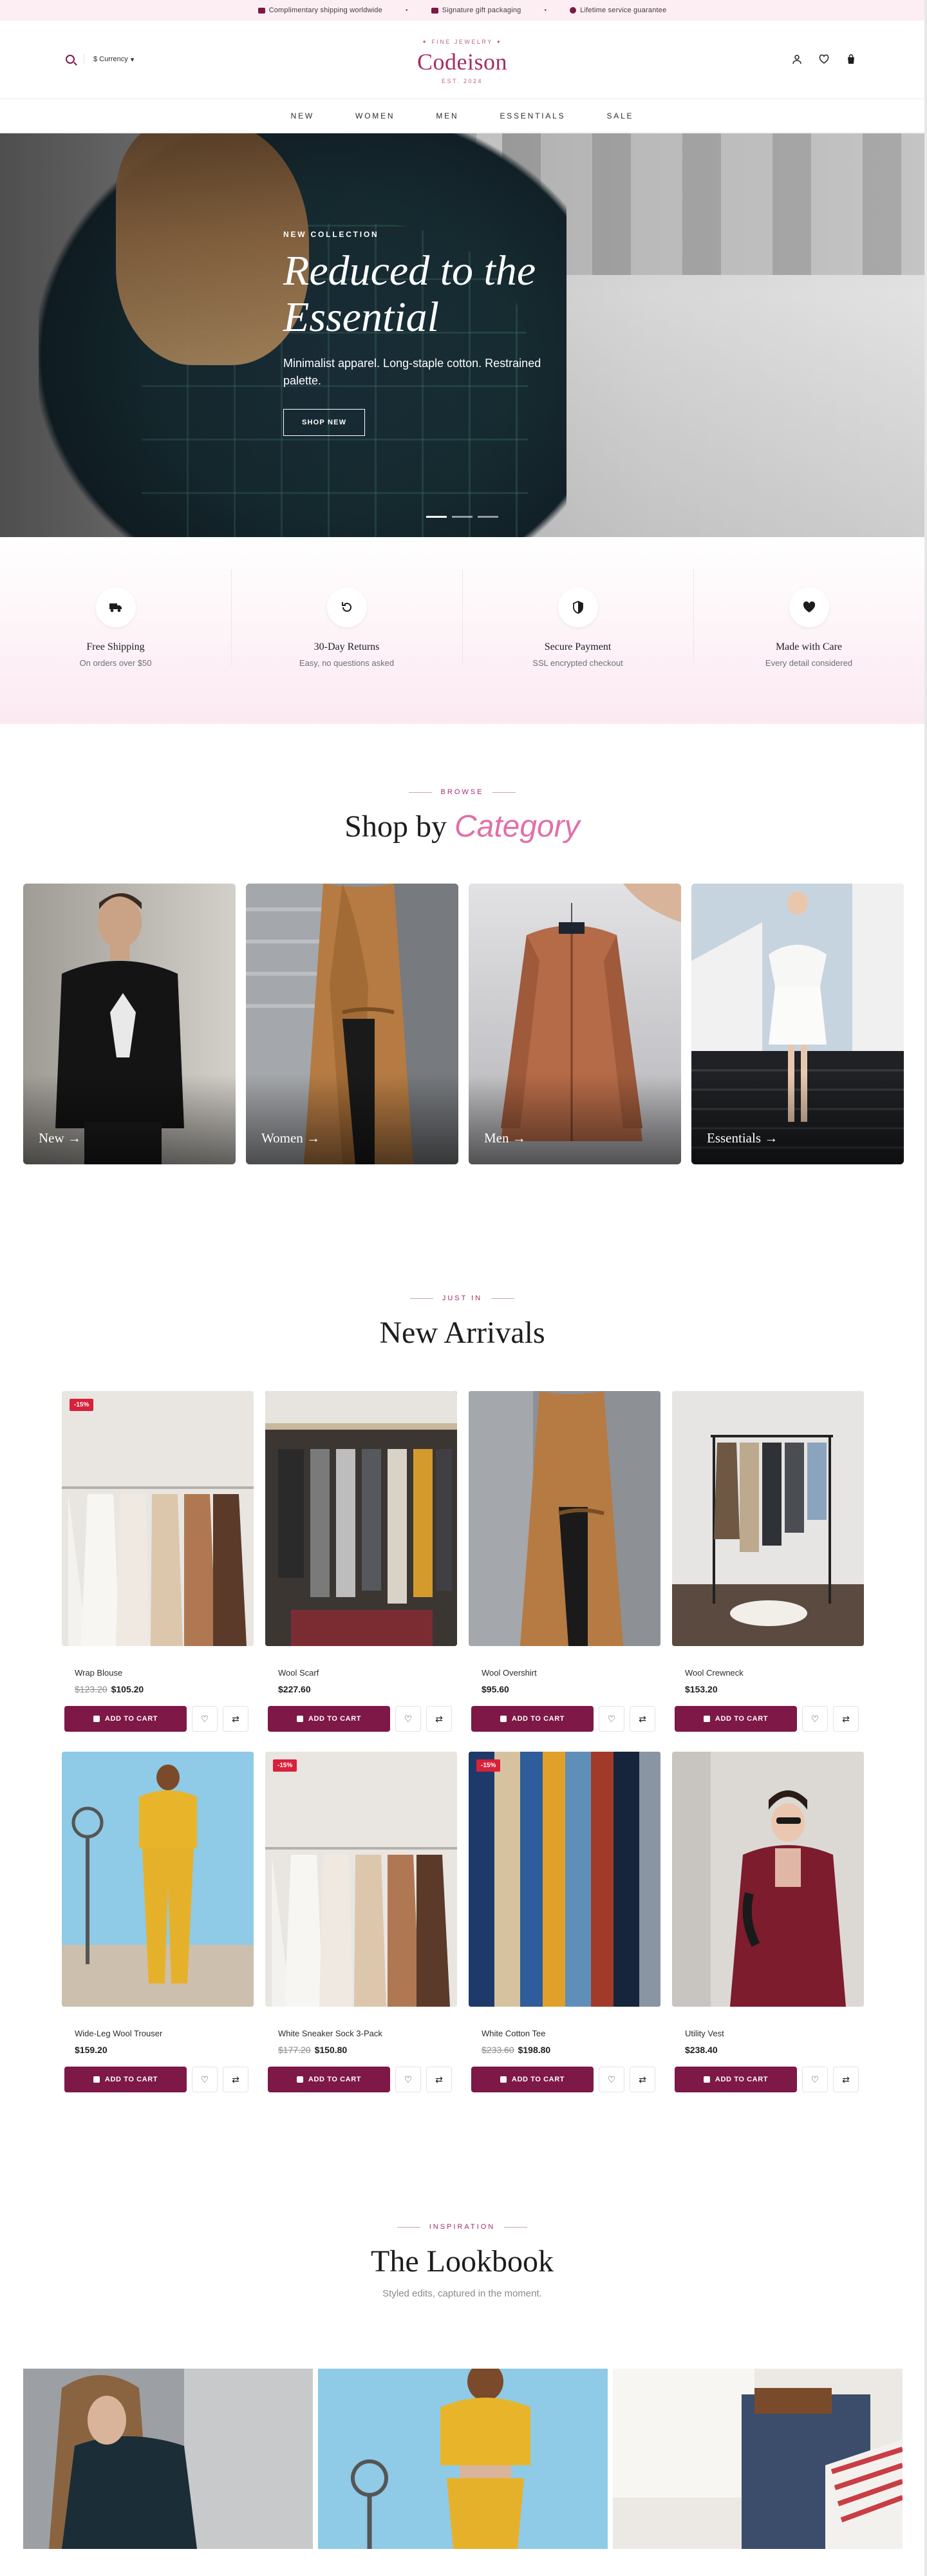 This screenshot has height=2576, width=927. Describe the element at coordinates (447, 116) in the screenshot. I see `nav-item-men: MEN` at that location.